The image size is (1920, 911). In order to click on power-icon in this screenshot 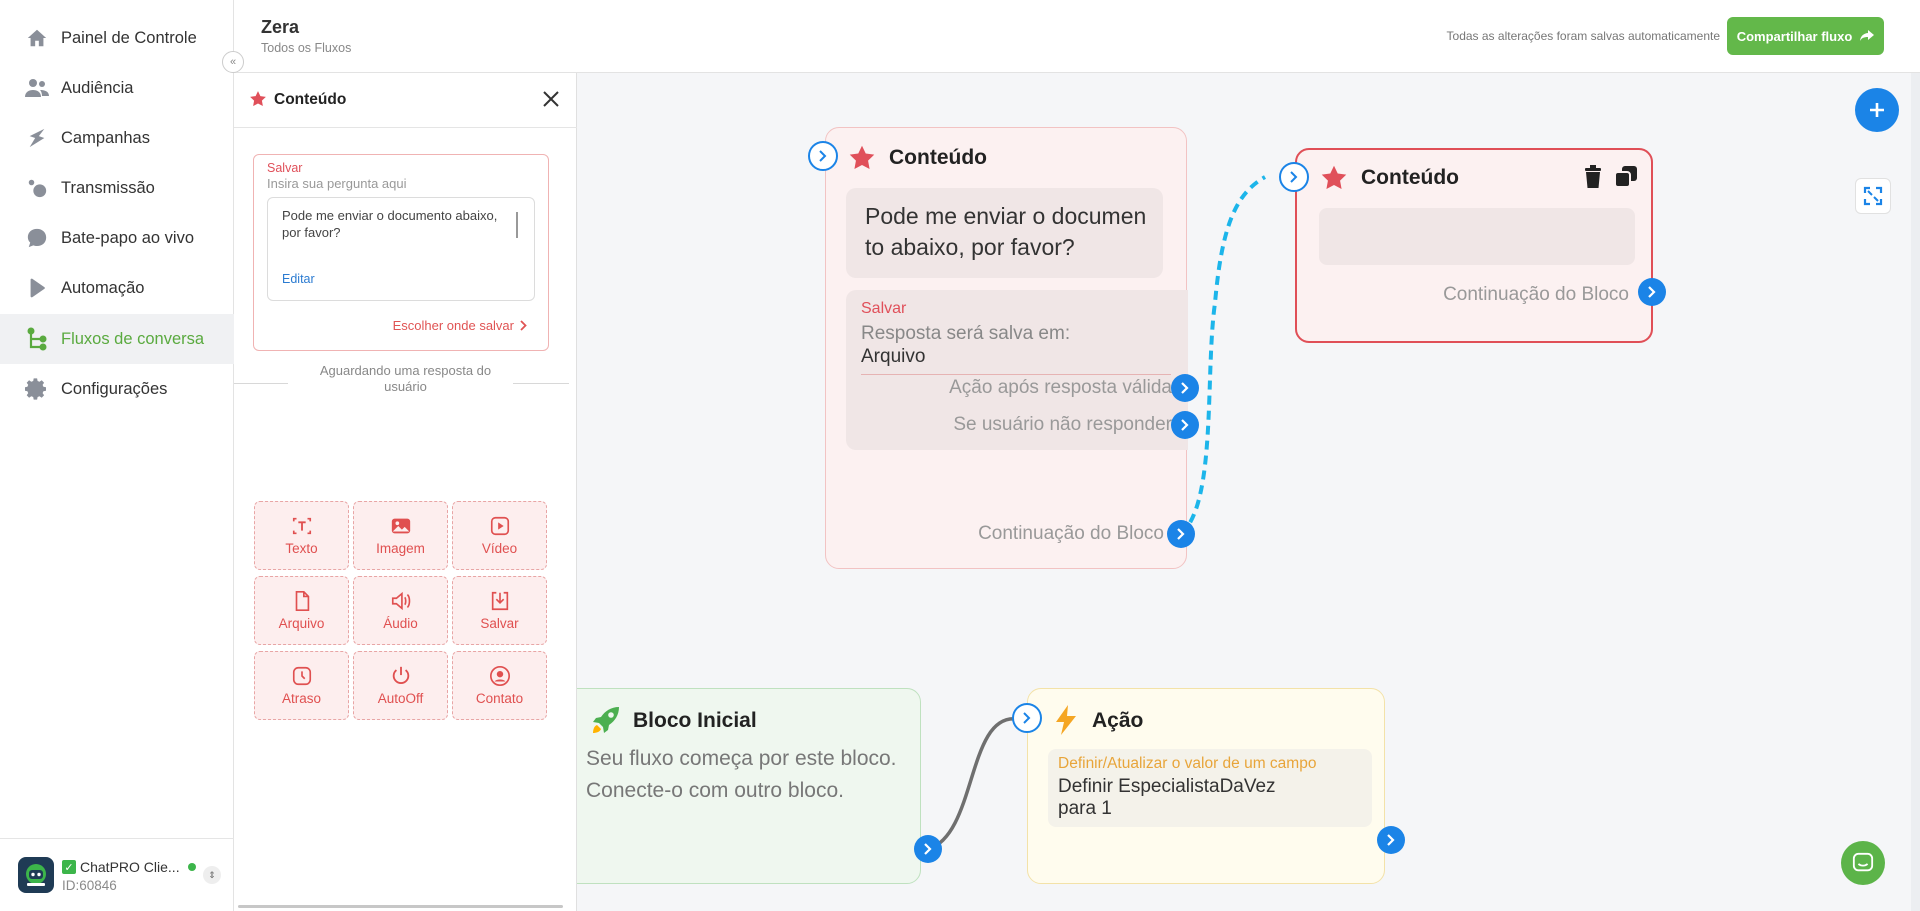, I will do `click(400, 675)`.